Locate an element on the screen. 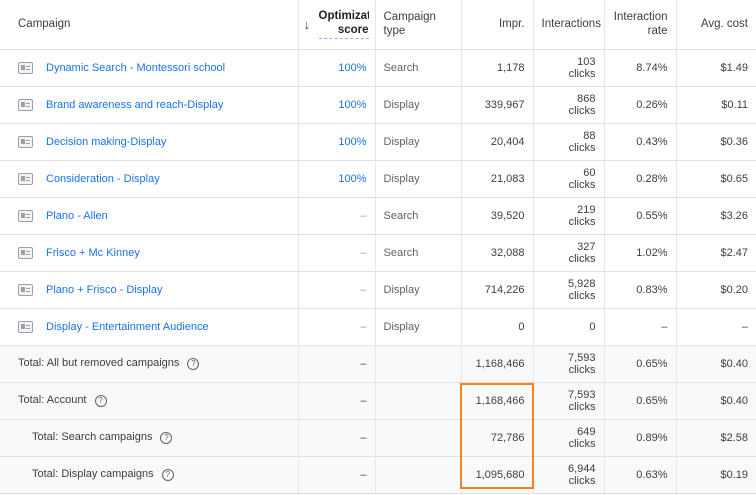 The height and width of the screenshot is (495, 756). interaction-rate-cell: 0.89% is located at coordinates (640, 438).